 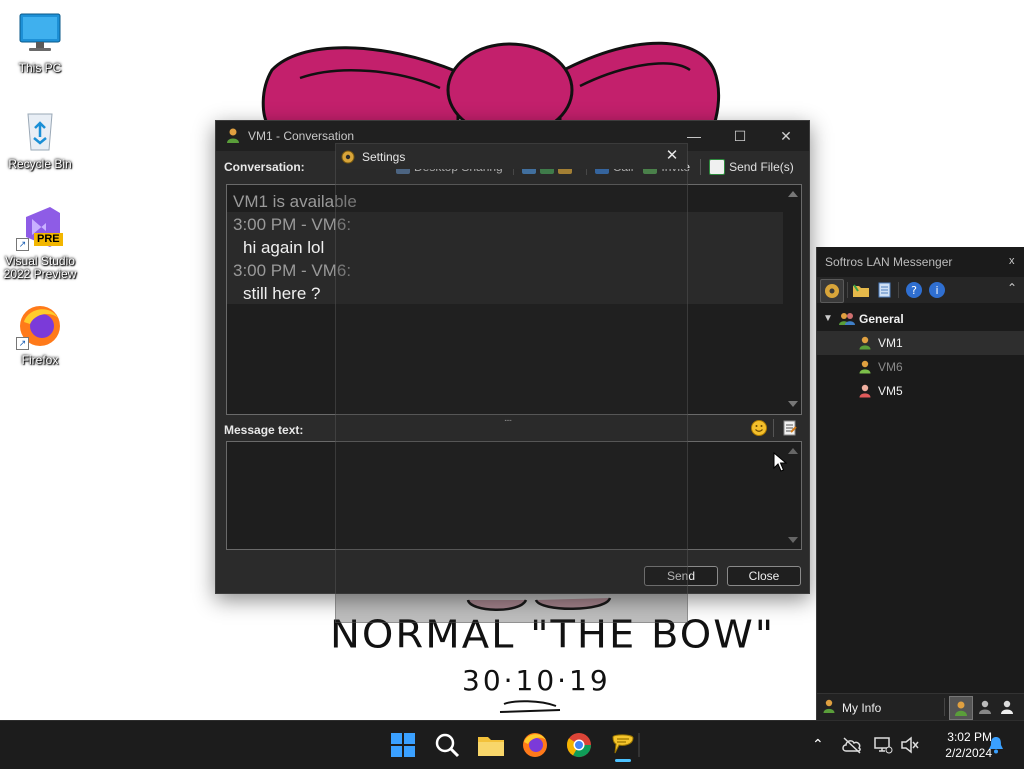 I want to click on settings-titlebar: Settings ✕, so click(x=511, y=156).